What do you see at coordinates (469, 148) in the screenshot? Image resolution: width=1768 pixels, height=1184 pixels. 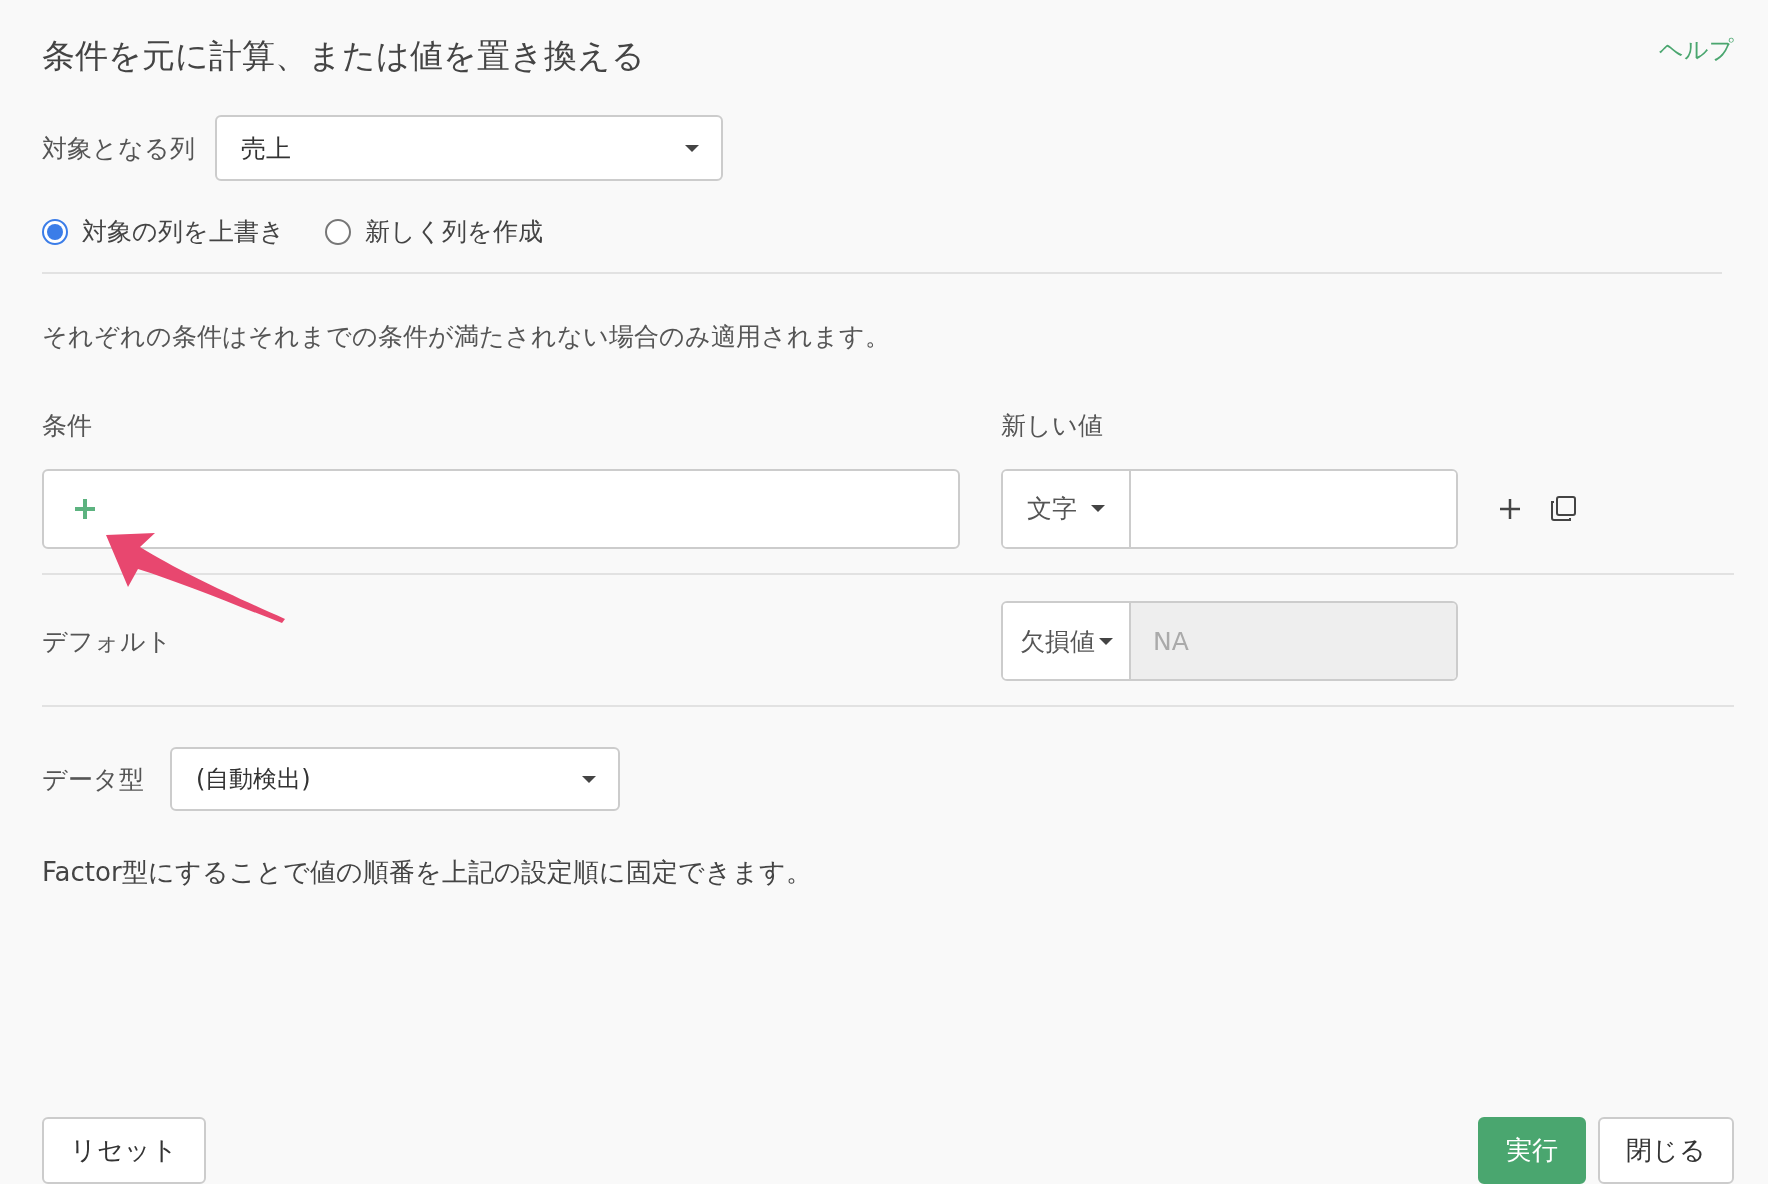 I see `column-select: 売上` at bounding box center [469, 148].